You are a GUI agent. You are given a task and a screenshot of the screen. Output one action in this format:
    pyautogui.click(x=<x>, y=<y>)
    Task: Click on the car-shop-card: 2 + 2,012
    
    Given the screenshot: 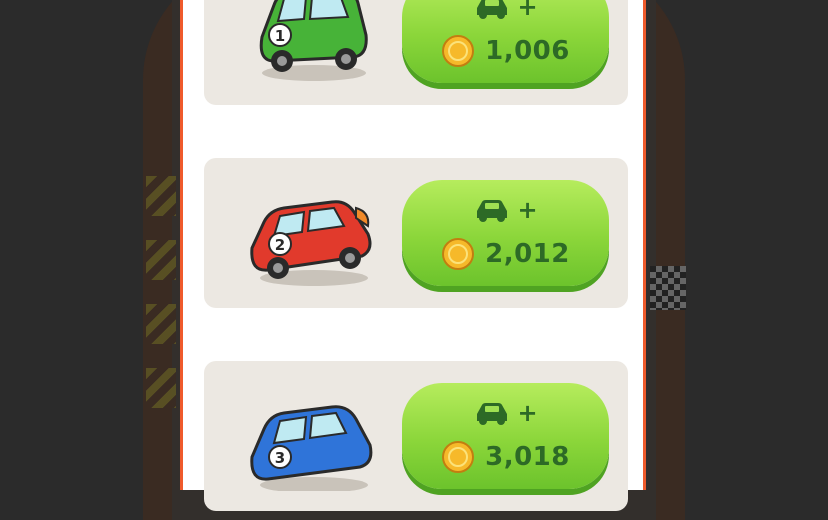 What is the action you would take?
    pyautogui.click(x=416, y=233)
    